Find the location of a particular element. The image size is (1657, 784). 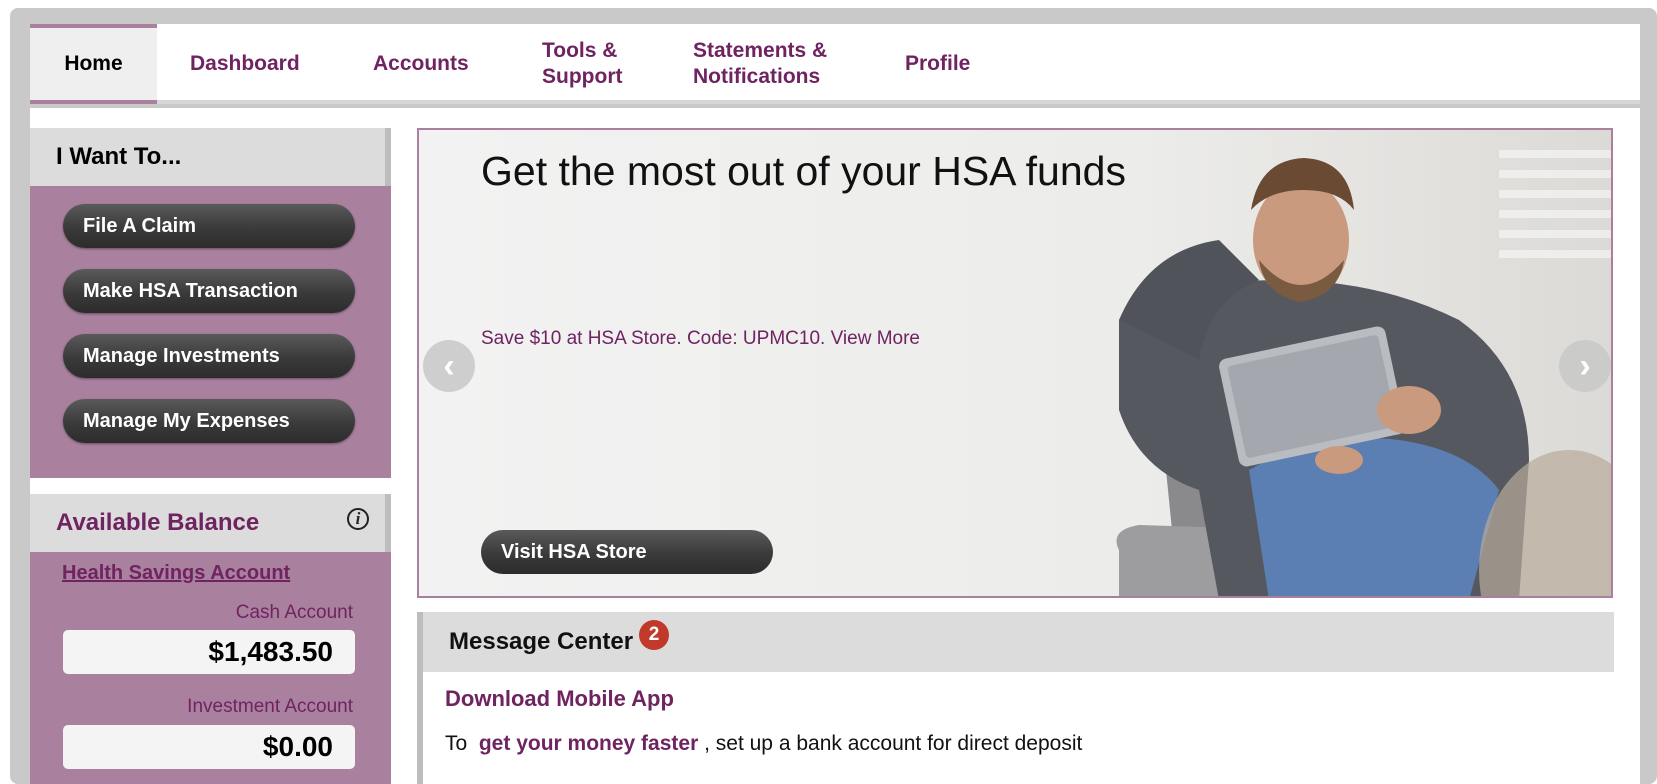

manage-expenses-button: Manage My Expenses is located at coordinates (209, 421).